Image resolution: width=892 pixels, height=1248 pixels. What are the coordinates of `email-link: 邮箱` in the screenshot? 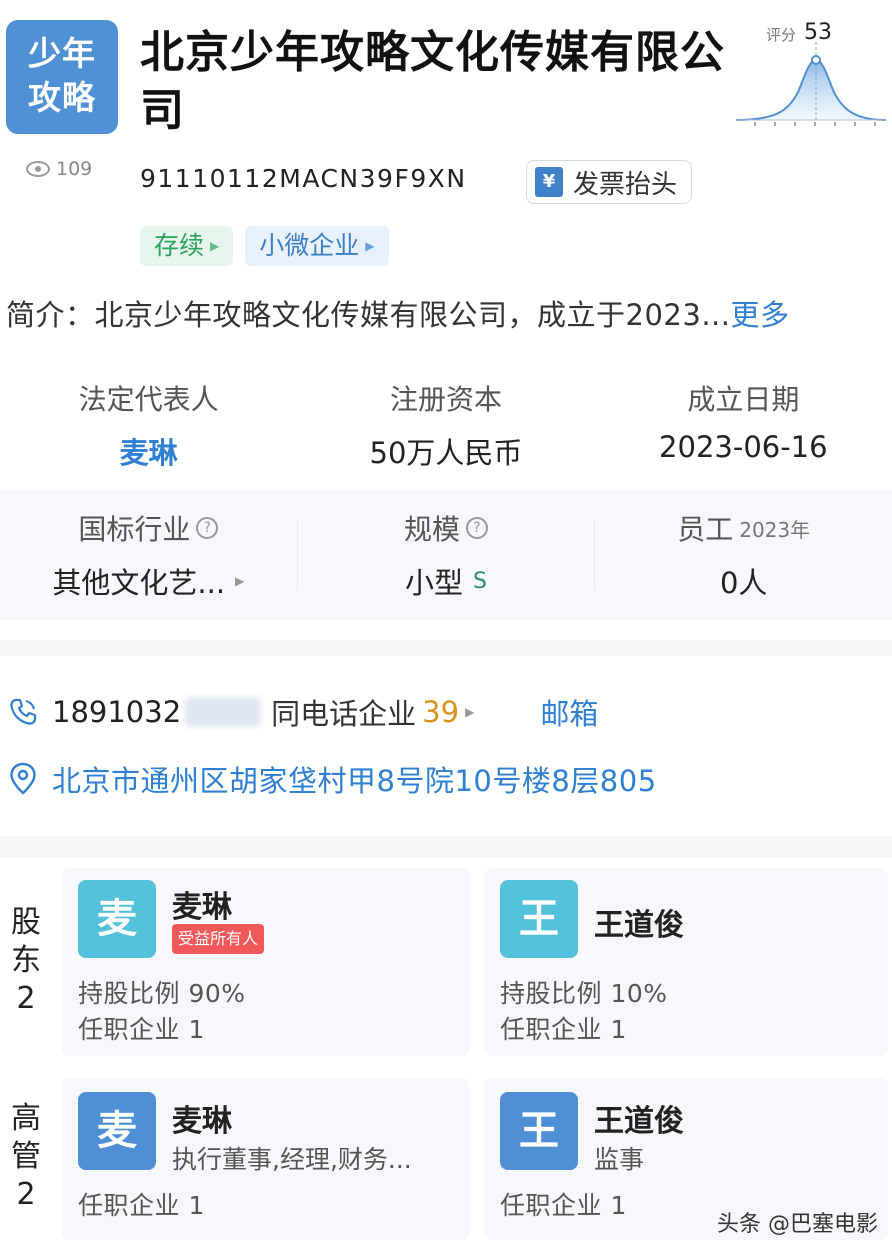 It's located at (569, 712).